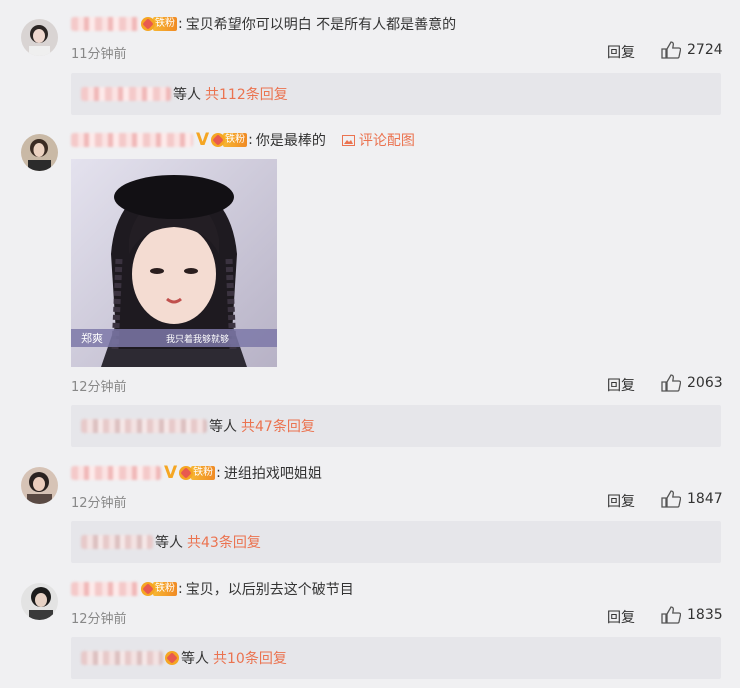 The height and width of the screenshot is (688, 740). What do you see at coordinates (396, 94) in the screenshot?
I see `replies-summary: 等人 共112条回复` at bounding box center [396, 94].